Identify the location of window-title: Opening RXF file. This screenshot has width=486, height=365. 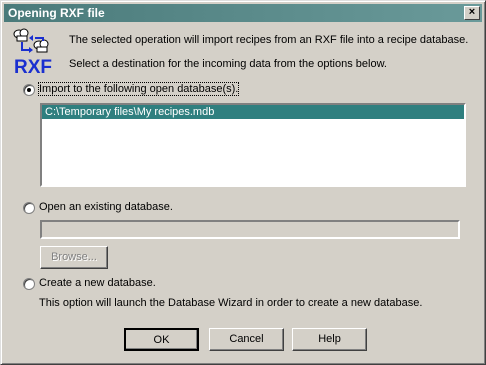
(56, 13).